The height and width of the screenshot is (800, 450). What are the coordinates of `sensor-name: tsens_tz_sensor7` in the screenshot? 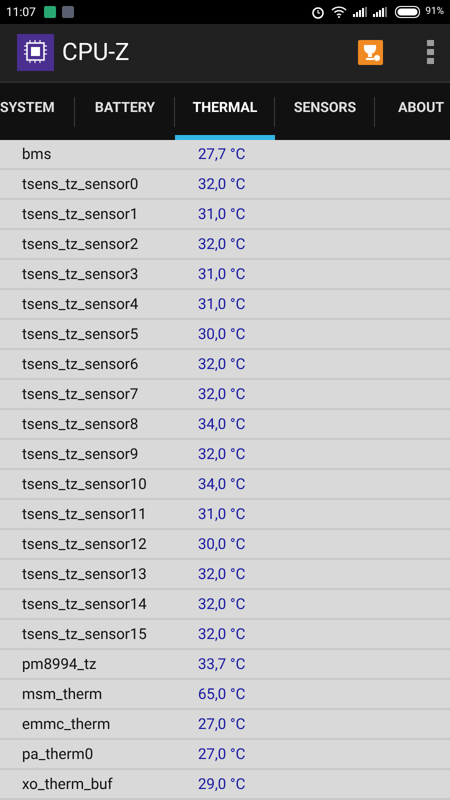 It's located at (80, 394).